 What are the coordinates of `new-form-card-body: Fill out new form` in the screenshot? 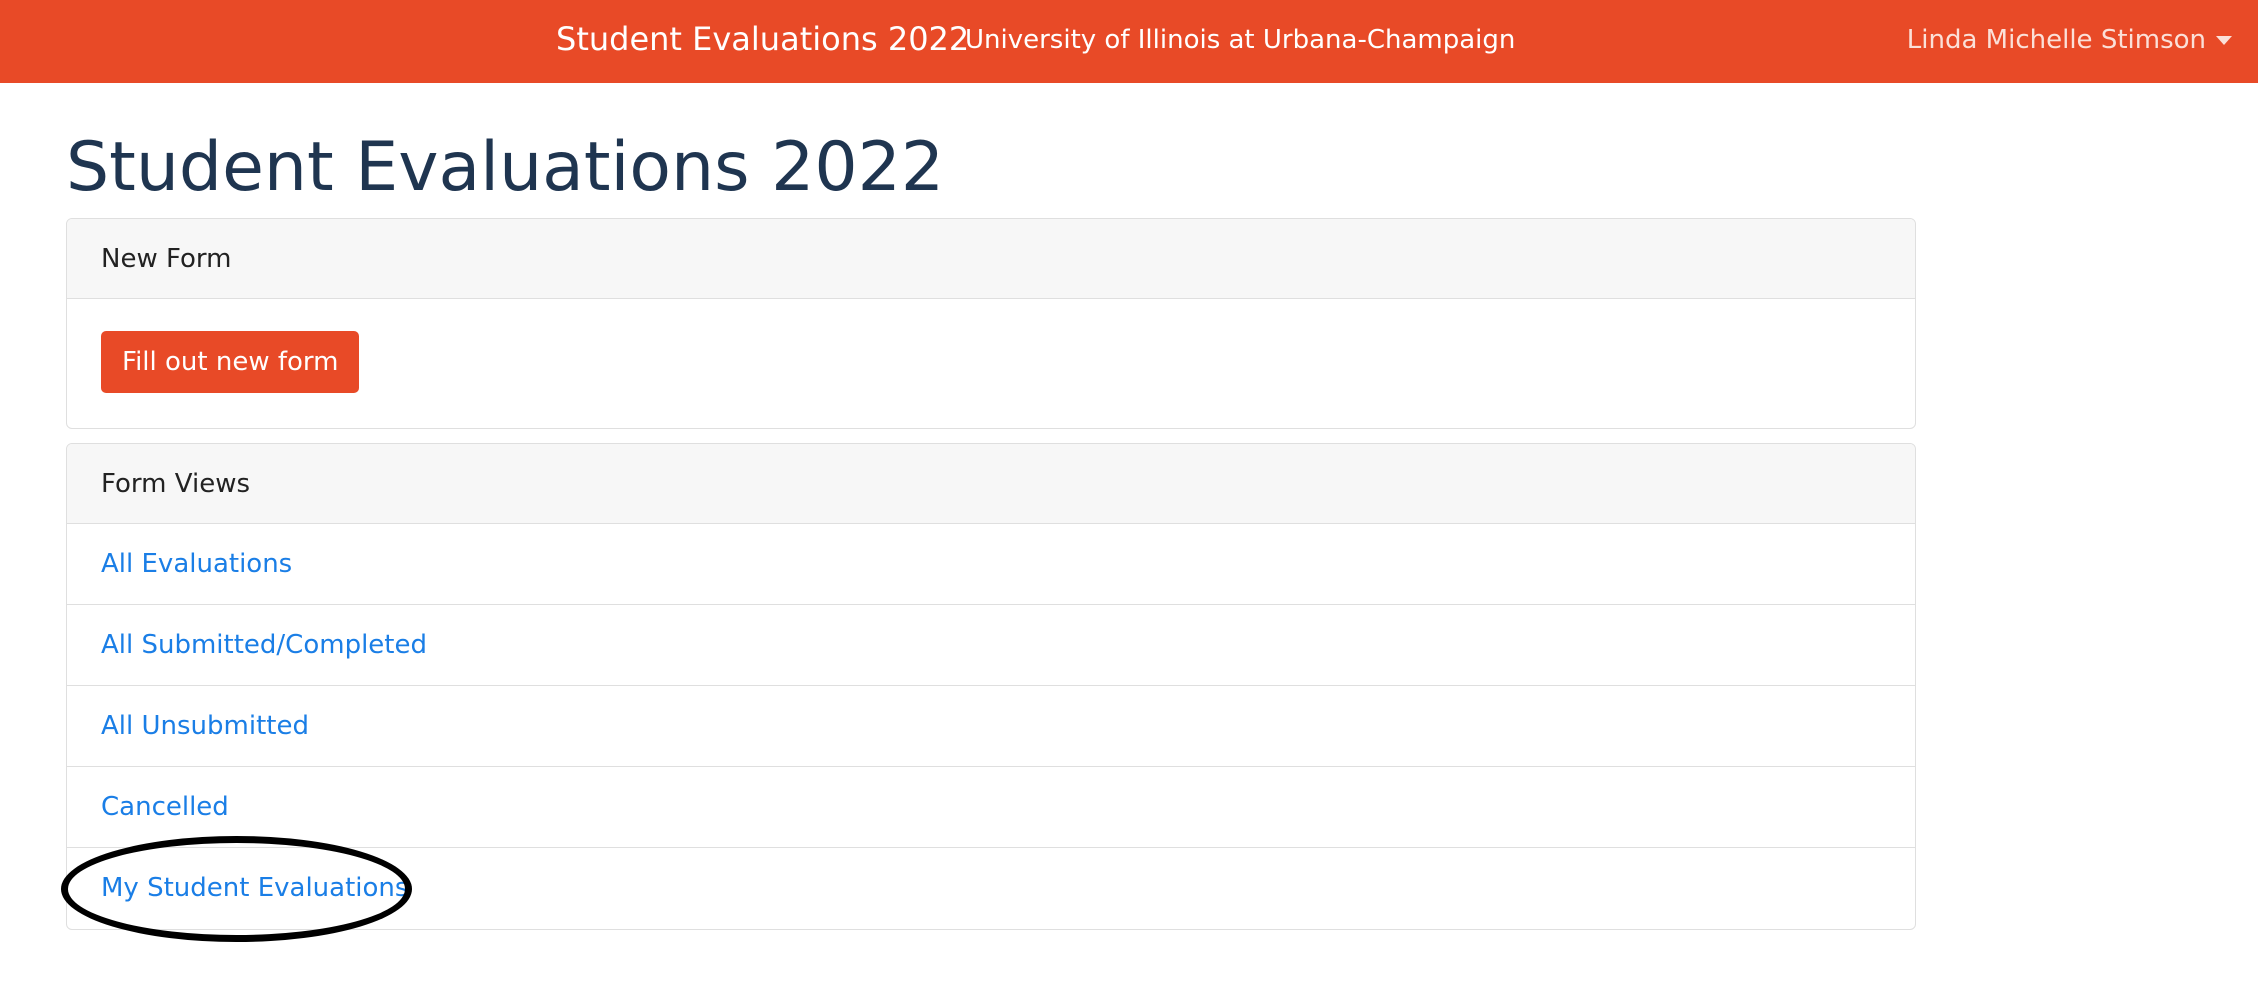 It's located at (991, 363).